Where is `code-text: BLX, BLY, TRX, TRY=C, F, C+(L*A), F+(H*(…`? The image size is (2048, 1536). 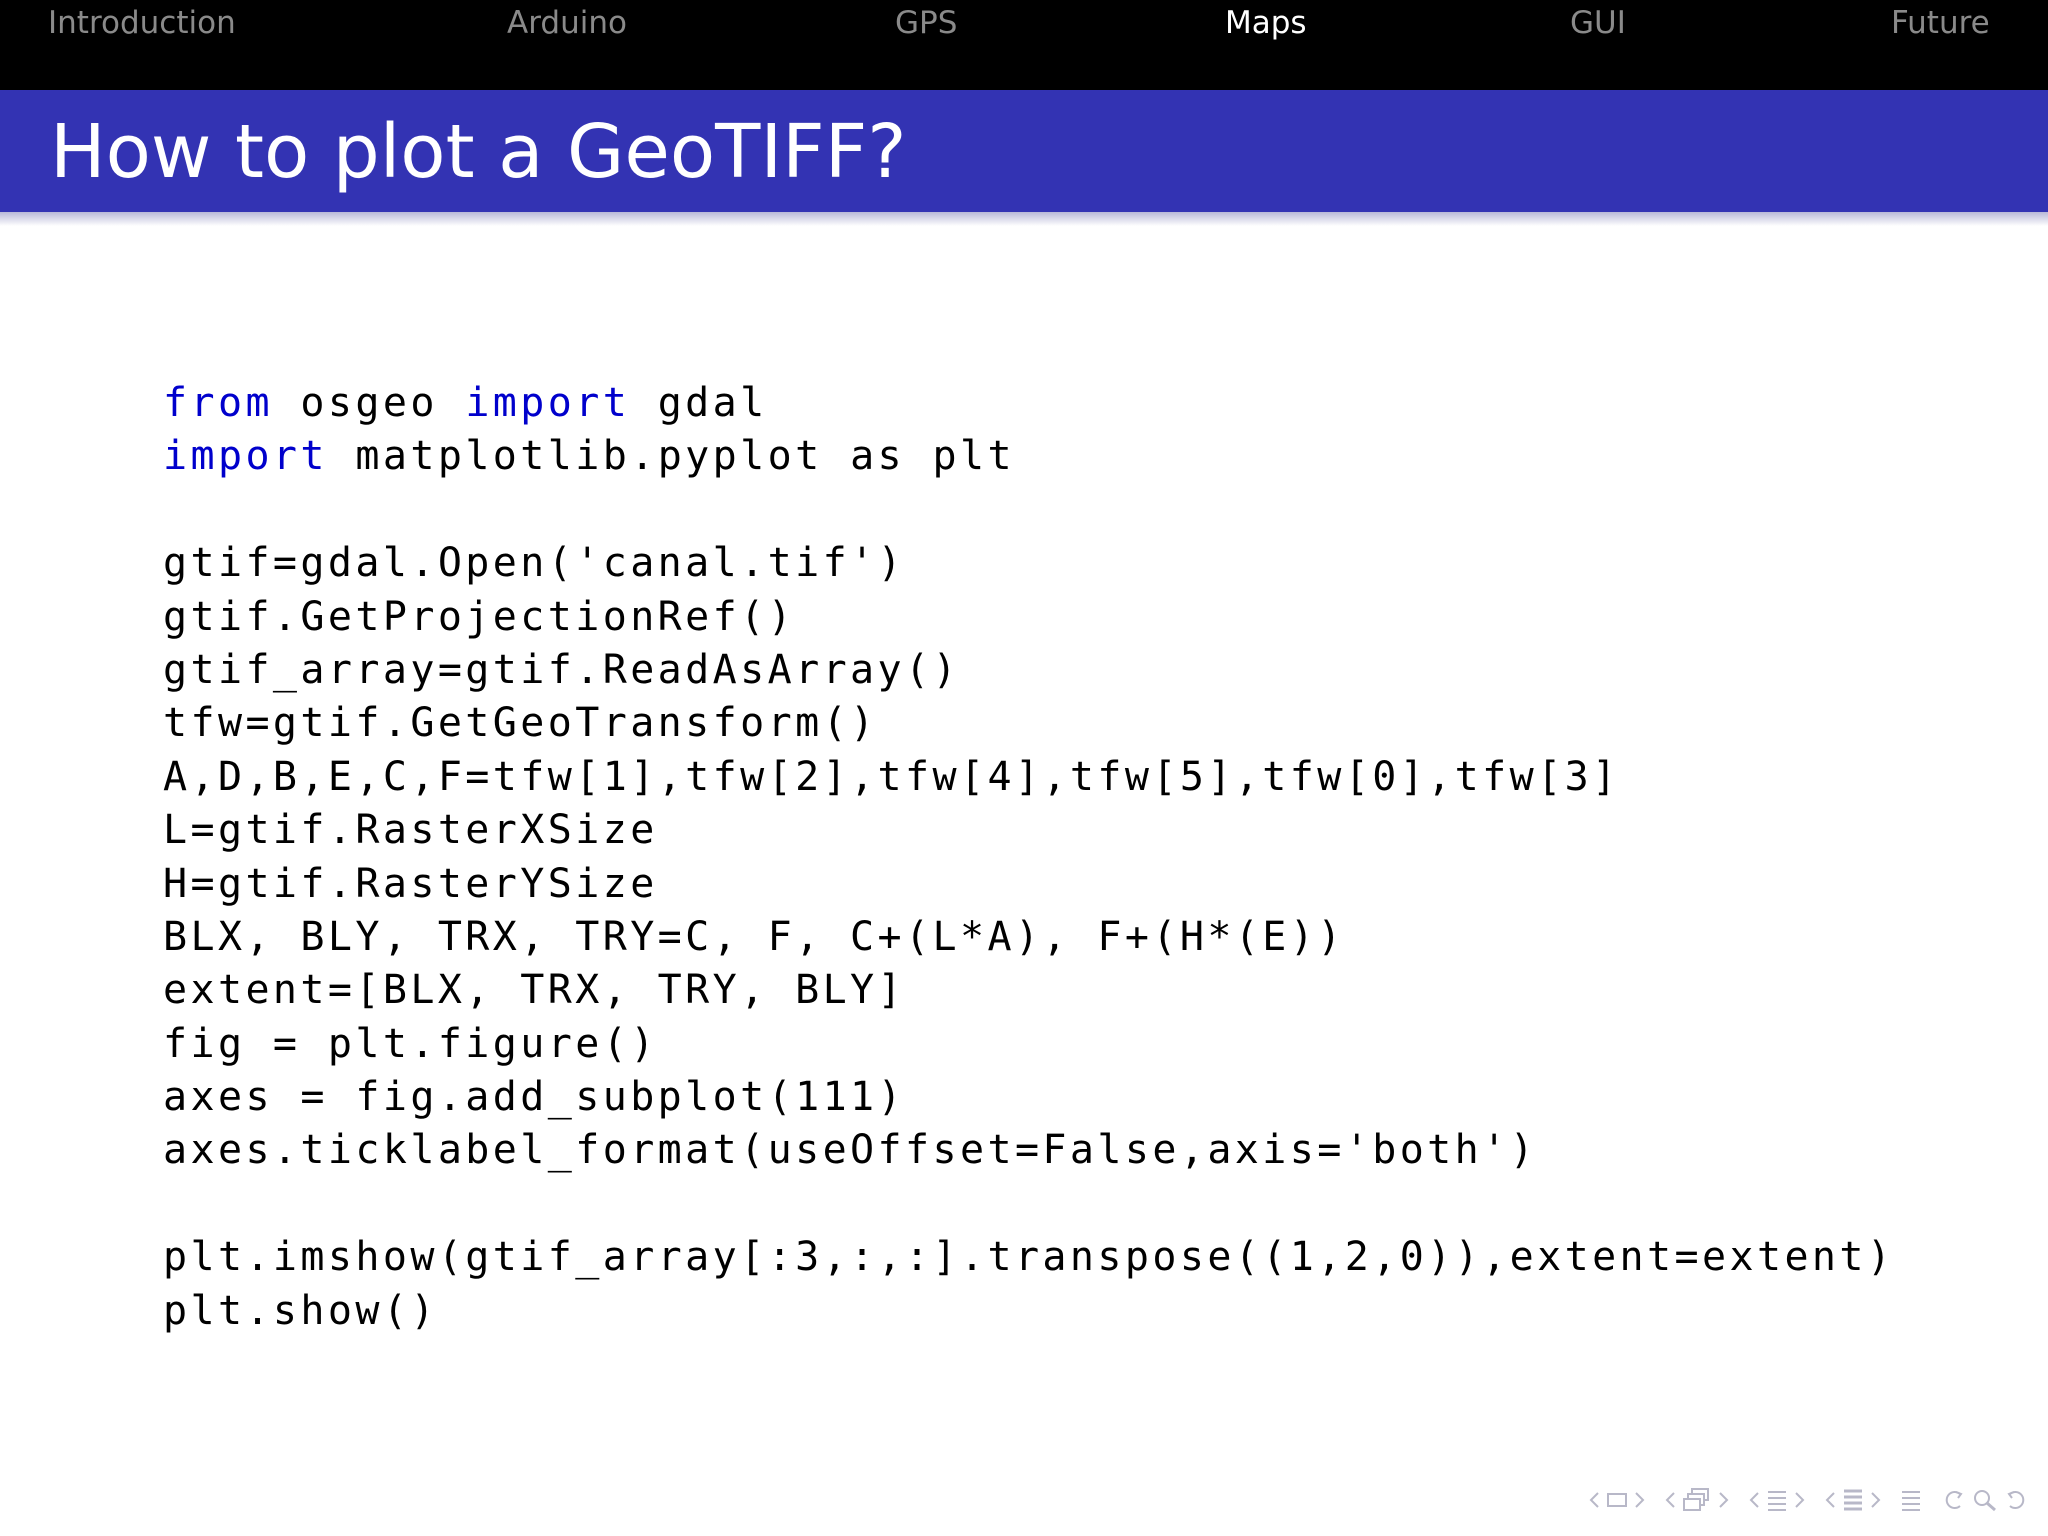
code-text: BLX, BLY, TRX, TRY=C, F, C+(L*A), F+(H*(… is located at coordinates (754, 936).